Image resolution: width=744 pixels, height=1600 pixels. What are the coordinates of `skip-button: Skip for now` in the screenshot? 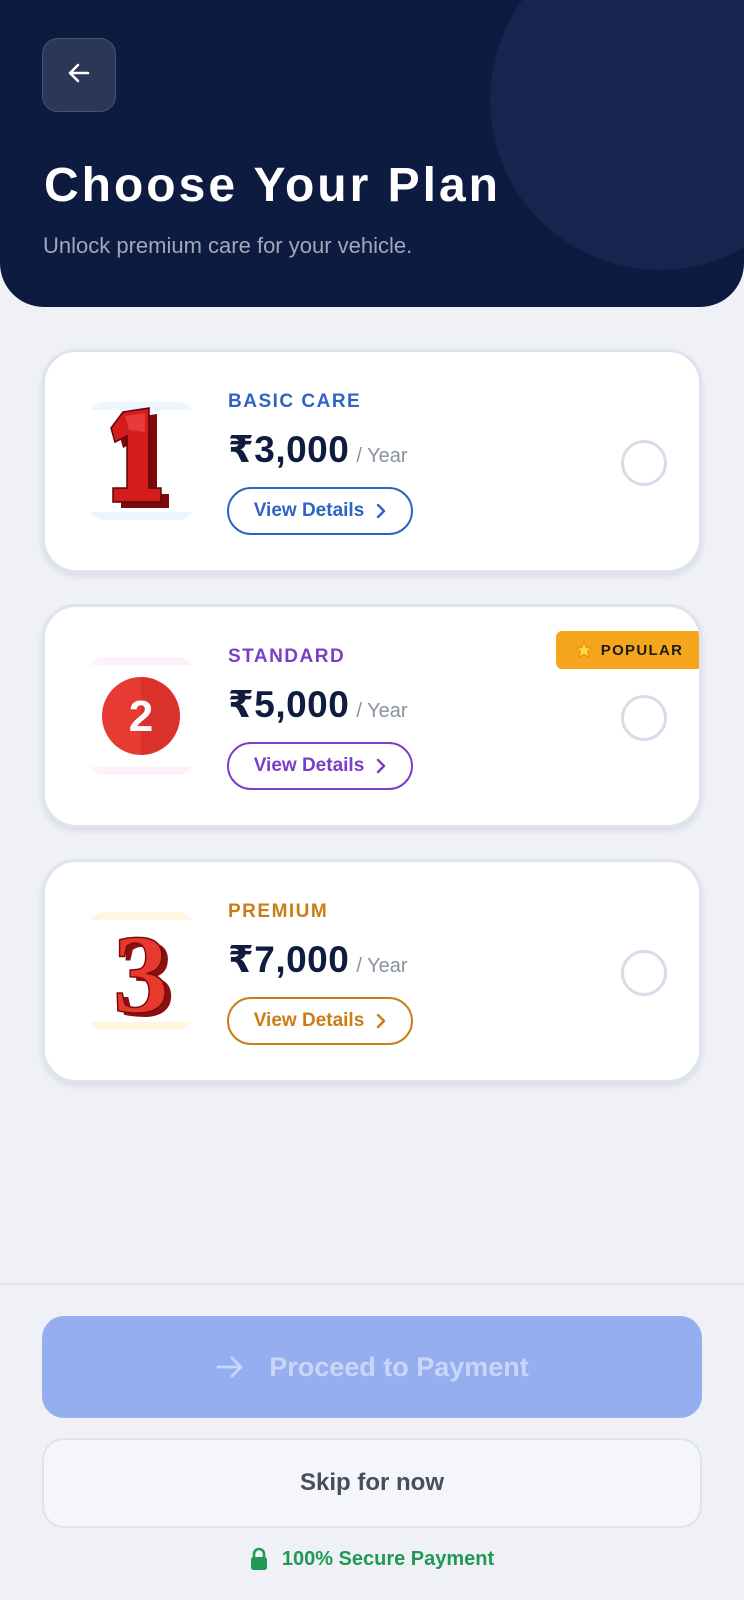 It's located at (372, 1483).